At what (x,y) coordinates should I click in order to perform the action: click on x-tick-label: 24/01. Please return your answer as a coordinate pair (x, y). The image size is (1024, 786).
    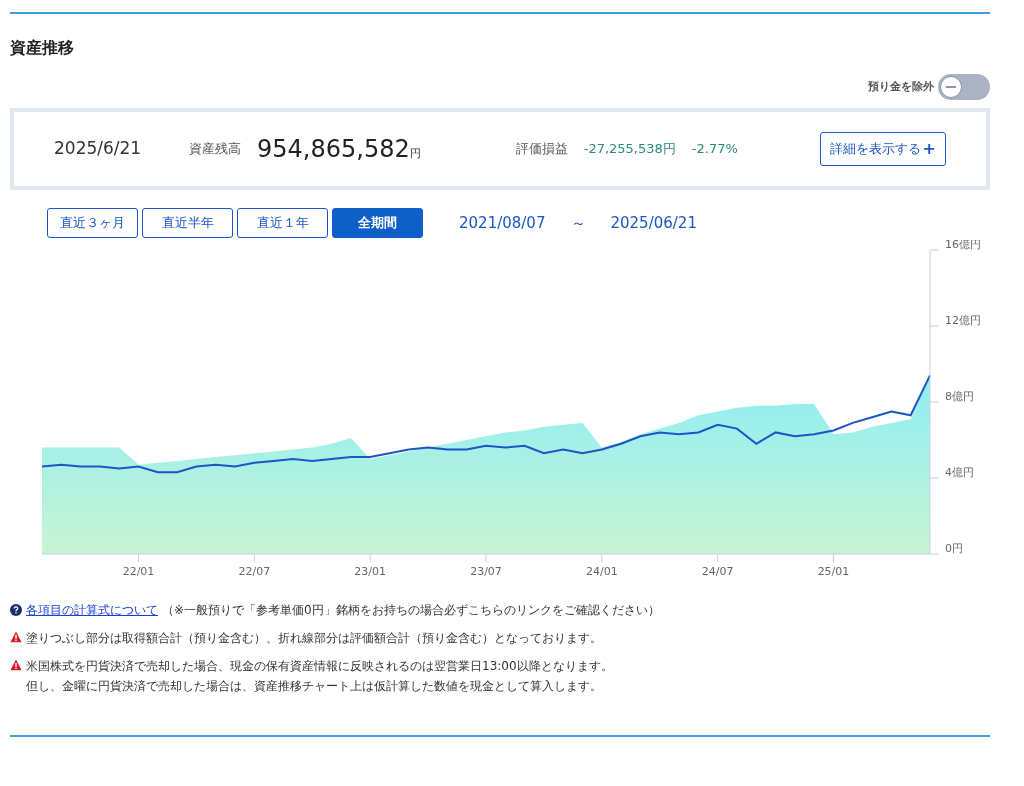
    Looking at the image, I should click on (601, 571).